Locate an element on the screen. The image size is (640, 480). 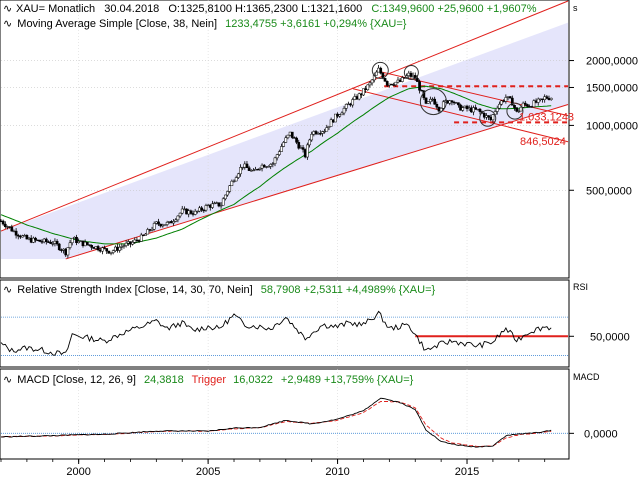
trigger-label: Trigger is located at coordinates (209, 380).